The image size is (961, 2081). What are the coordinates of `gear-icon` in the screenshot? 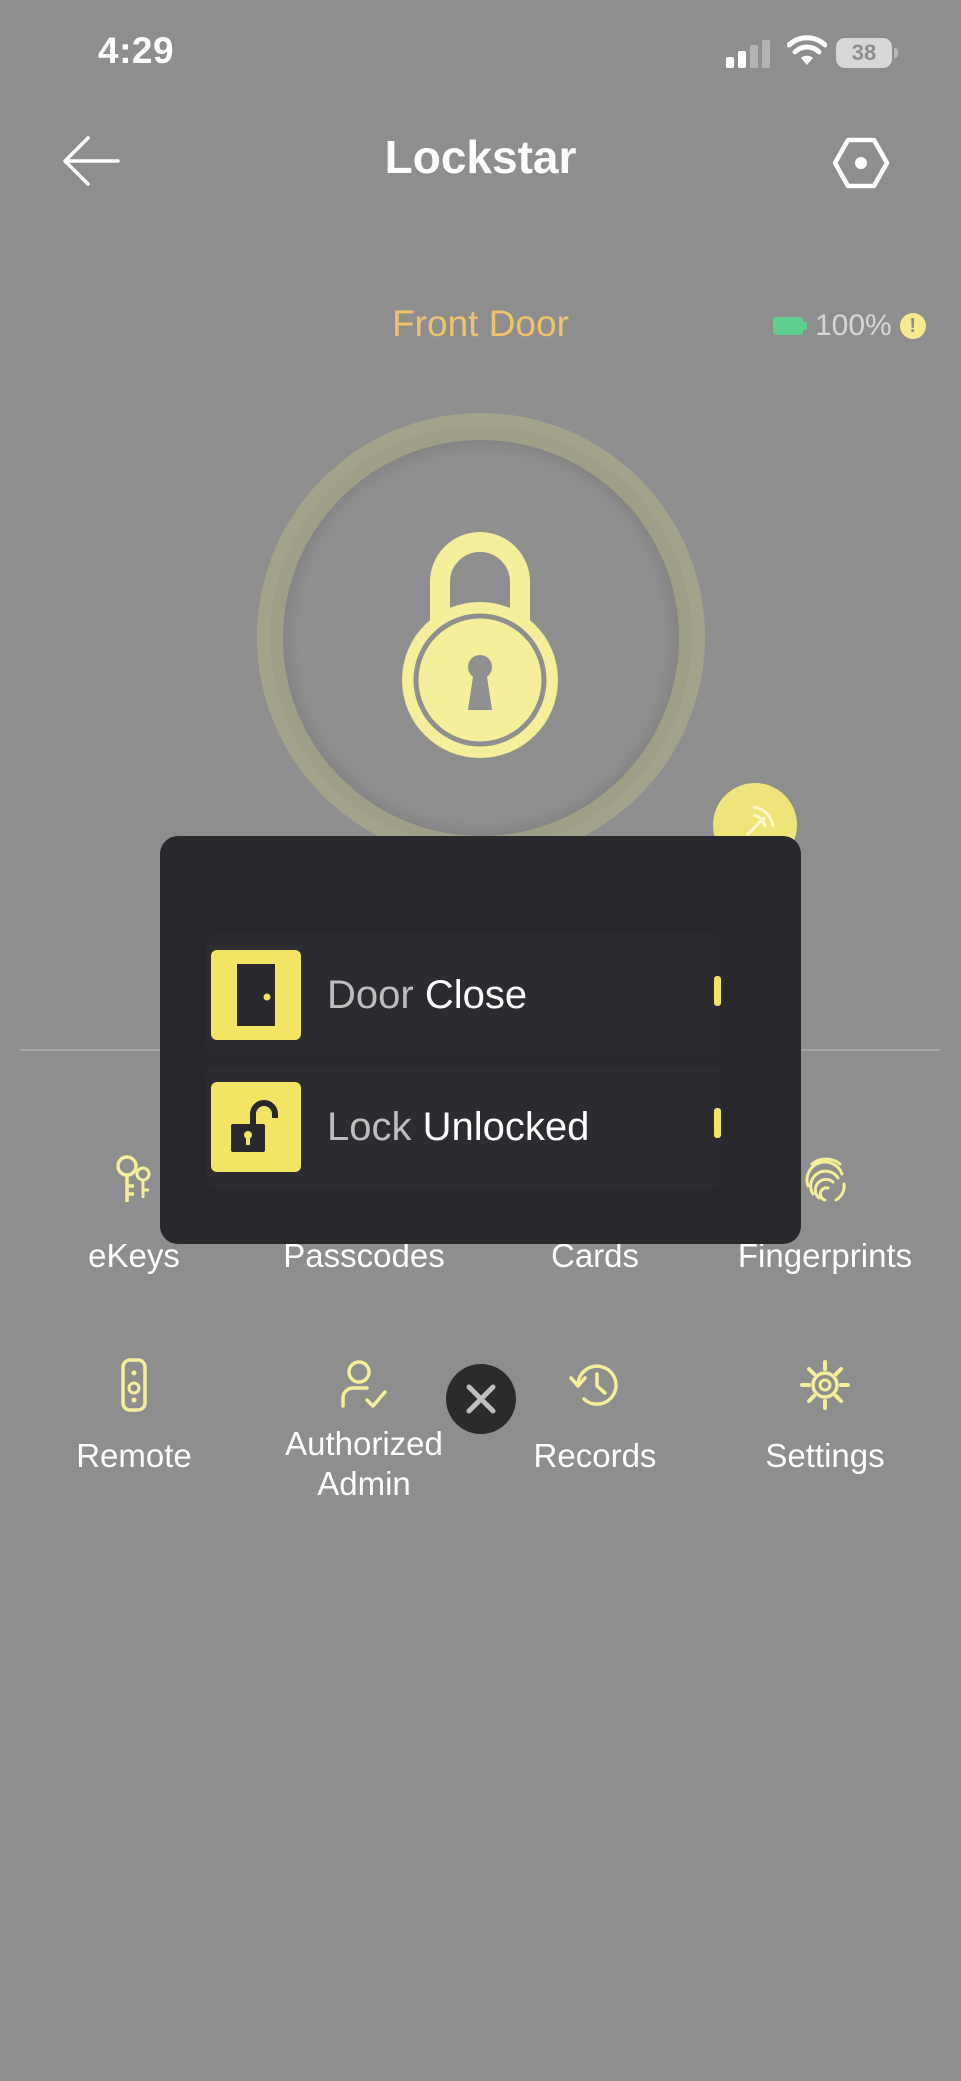 It's located at (825, 1385).